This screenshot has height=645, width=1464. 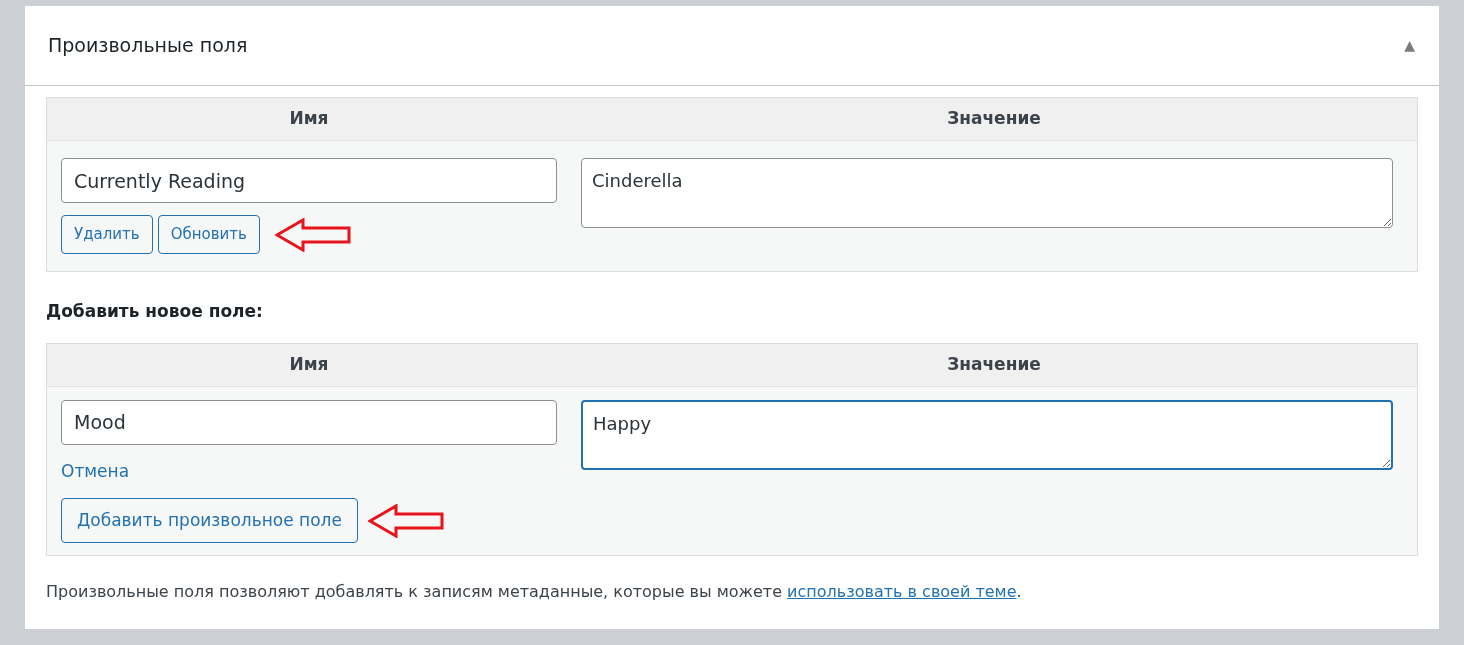 I want to click on theme-usage-link: использовать в своей теме, so click(x=902, y=591).